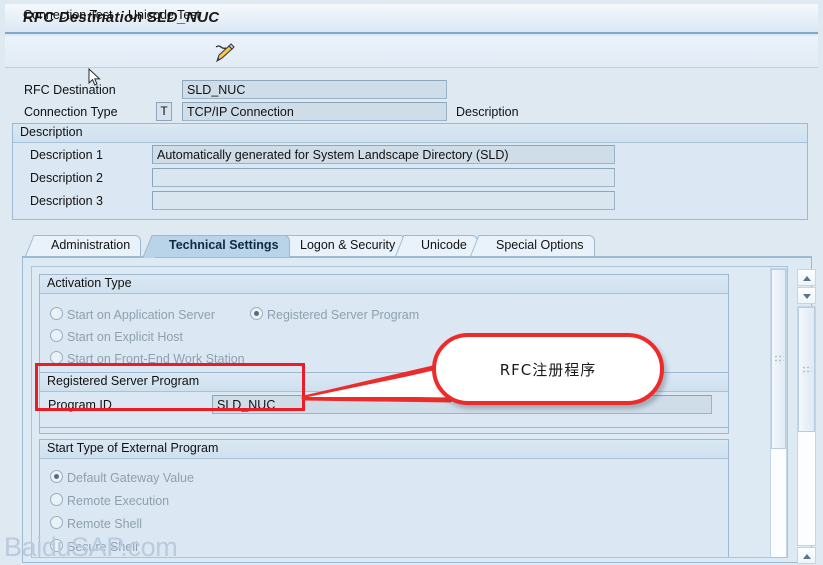 This screenshot has height=565, width=823. Describe the element at coordinates (164, 111) in the screenshot. I see `connection-type-code: T` at that location.